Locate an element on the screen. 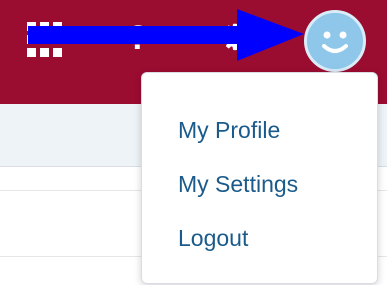  setup-icon: ⚙ is located at coordinates (235, 38).